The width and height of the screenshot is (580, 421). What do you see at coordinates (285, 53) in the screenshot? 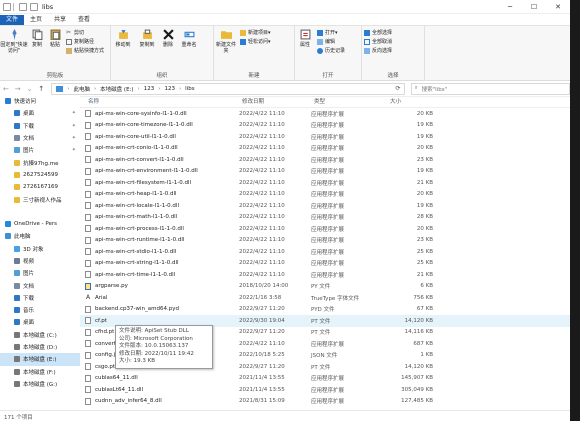
I see `ribbon: 固定到"快速访问" 复制 粘贴 ✂剪切 复制路径 粘贴快捷方式 剪贴板 移动到` at bounding box center [285, 53].